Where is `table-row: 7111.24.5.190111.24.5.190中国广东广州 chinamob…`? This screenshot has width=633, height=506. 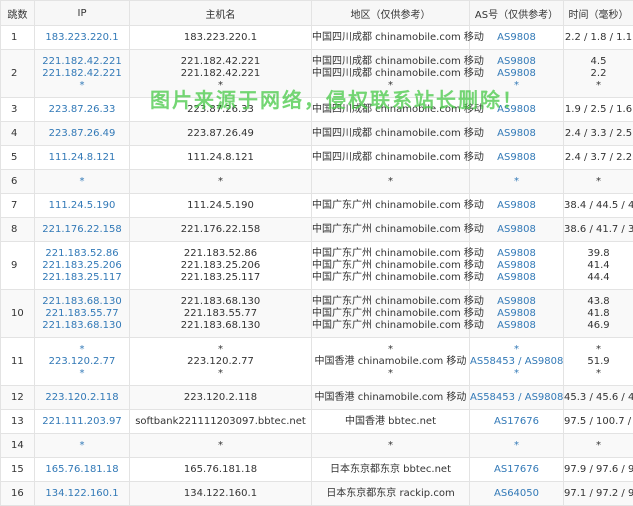
table-row: 7111.24.5.190111.24.5.190中国广东广州 chinamob… is located at coordinates (317, 206).